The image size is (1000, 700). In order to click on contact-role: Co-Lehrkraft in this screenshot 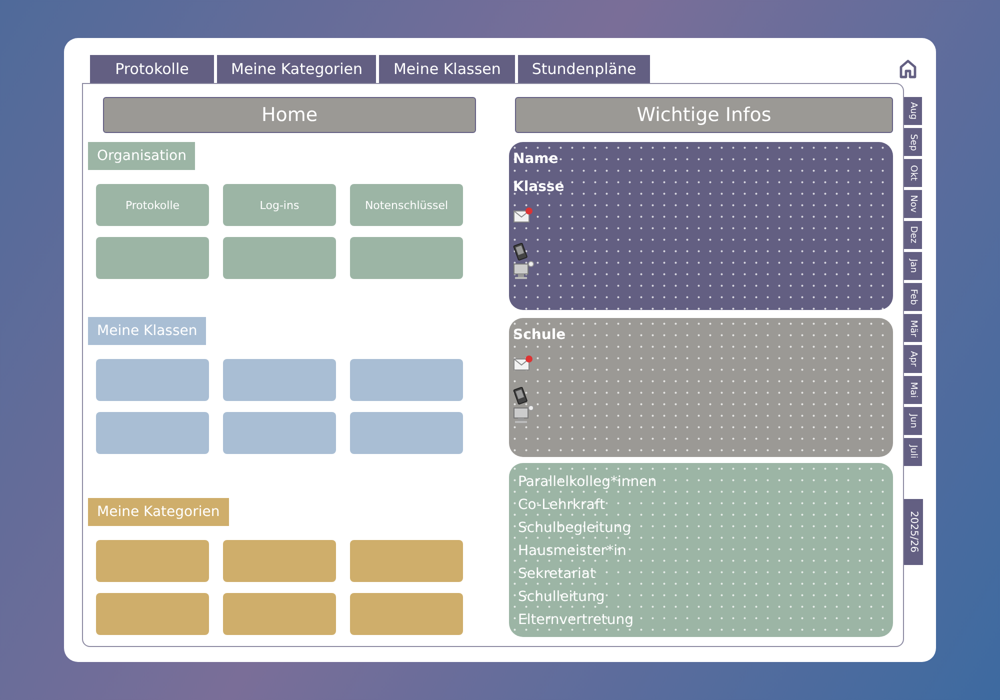, I will do `click(562, 505)`.